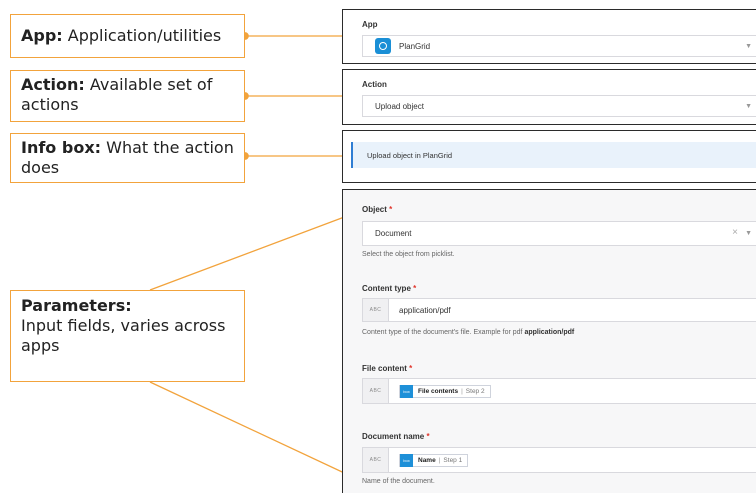 The width and height of the screenshot is (756, 493). I want to click on callout-app-title: App:, so click(42, 35).